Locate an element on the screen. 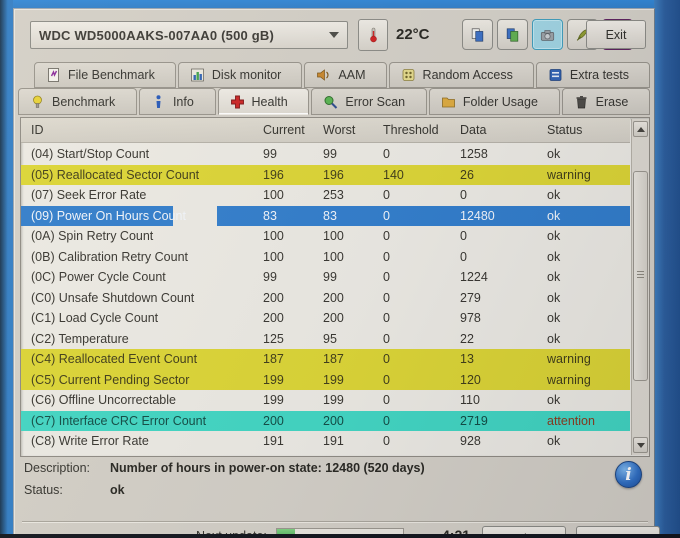  tab-random-access: Random Access is located at coordinates (461, 75).